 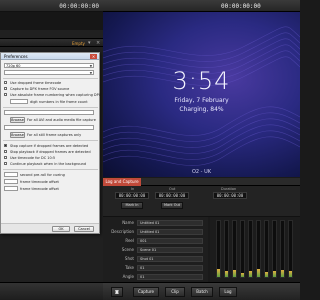 I want to click on in-timecode: 00:00:00:00, so click(x=132, y=195).